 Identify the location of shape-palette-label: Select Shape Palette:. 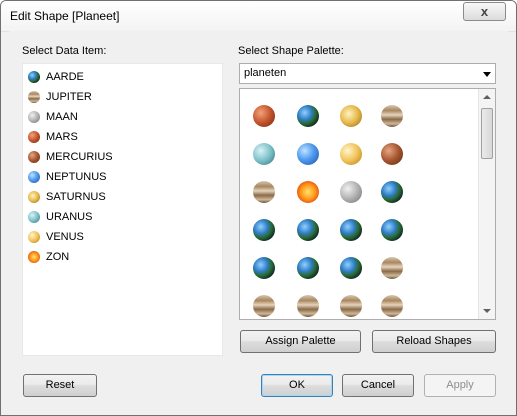
(291, 51).